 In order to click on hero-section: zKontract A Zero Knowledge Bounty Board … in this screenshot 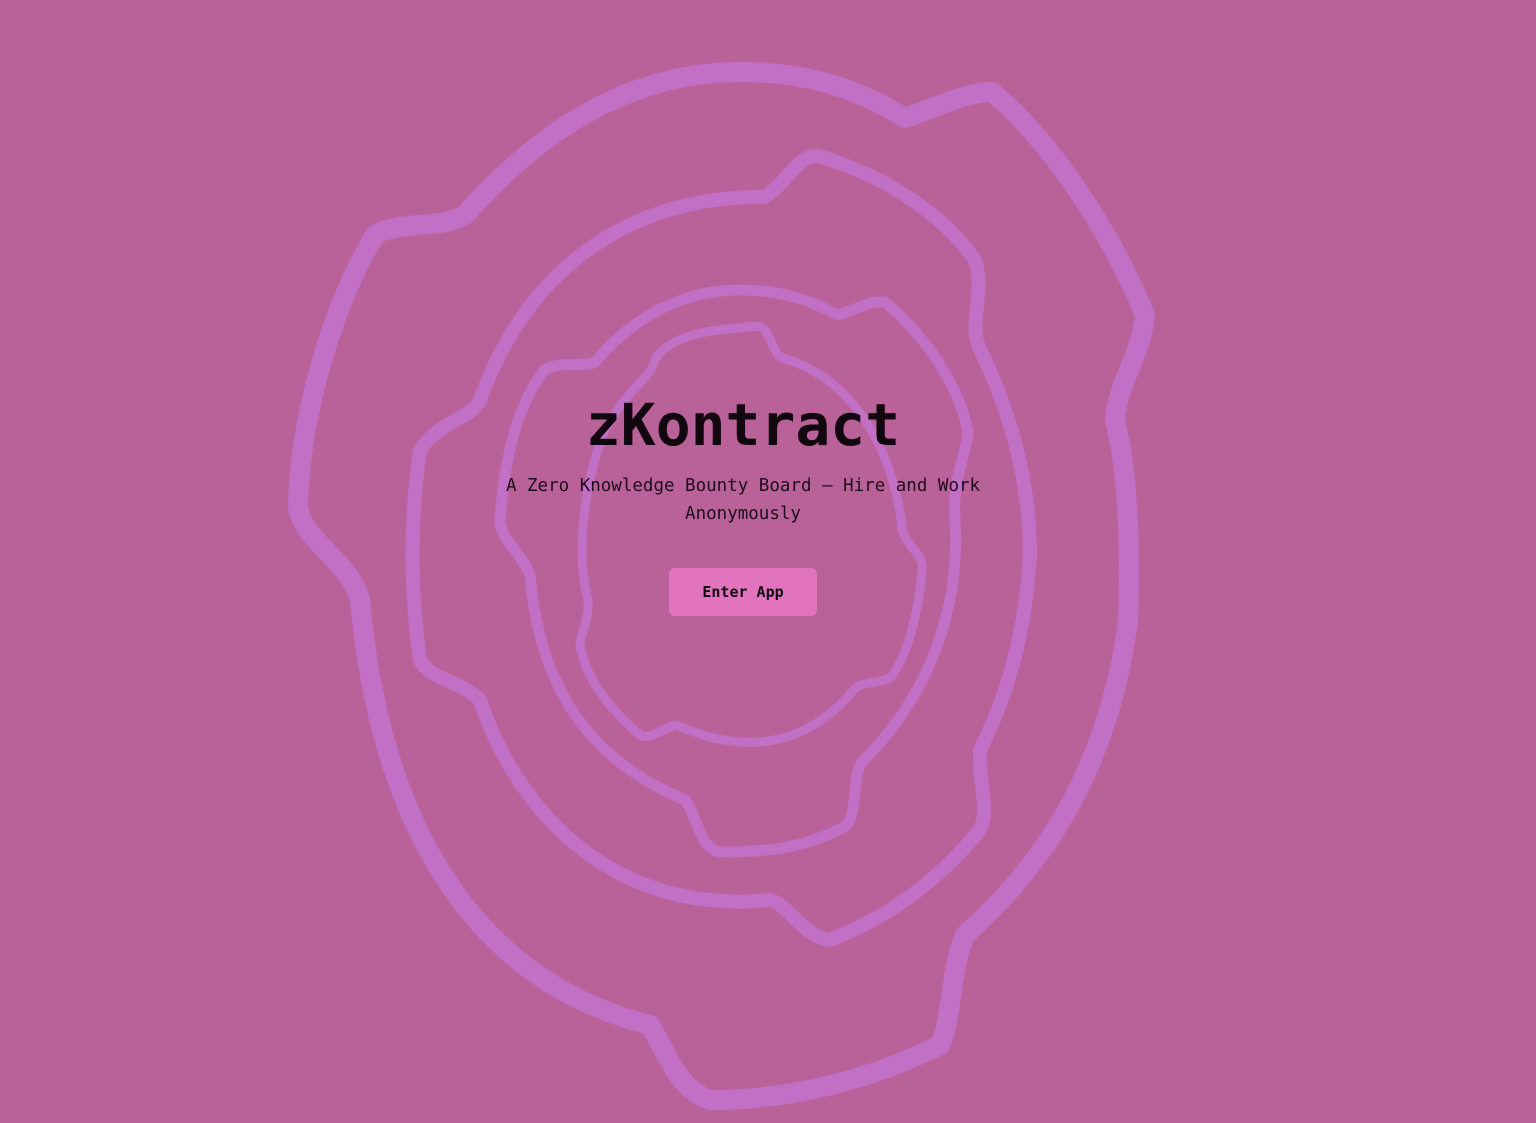, I will do `click(743, 503)`.